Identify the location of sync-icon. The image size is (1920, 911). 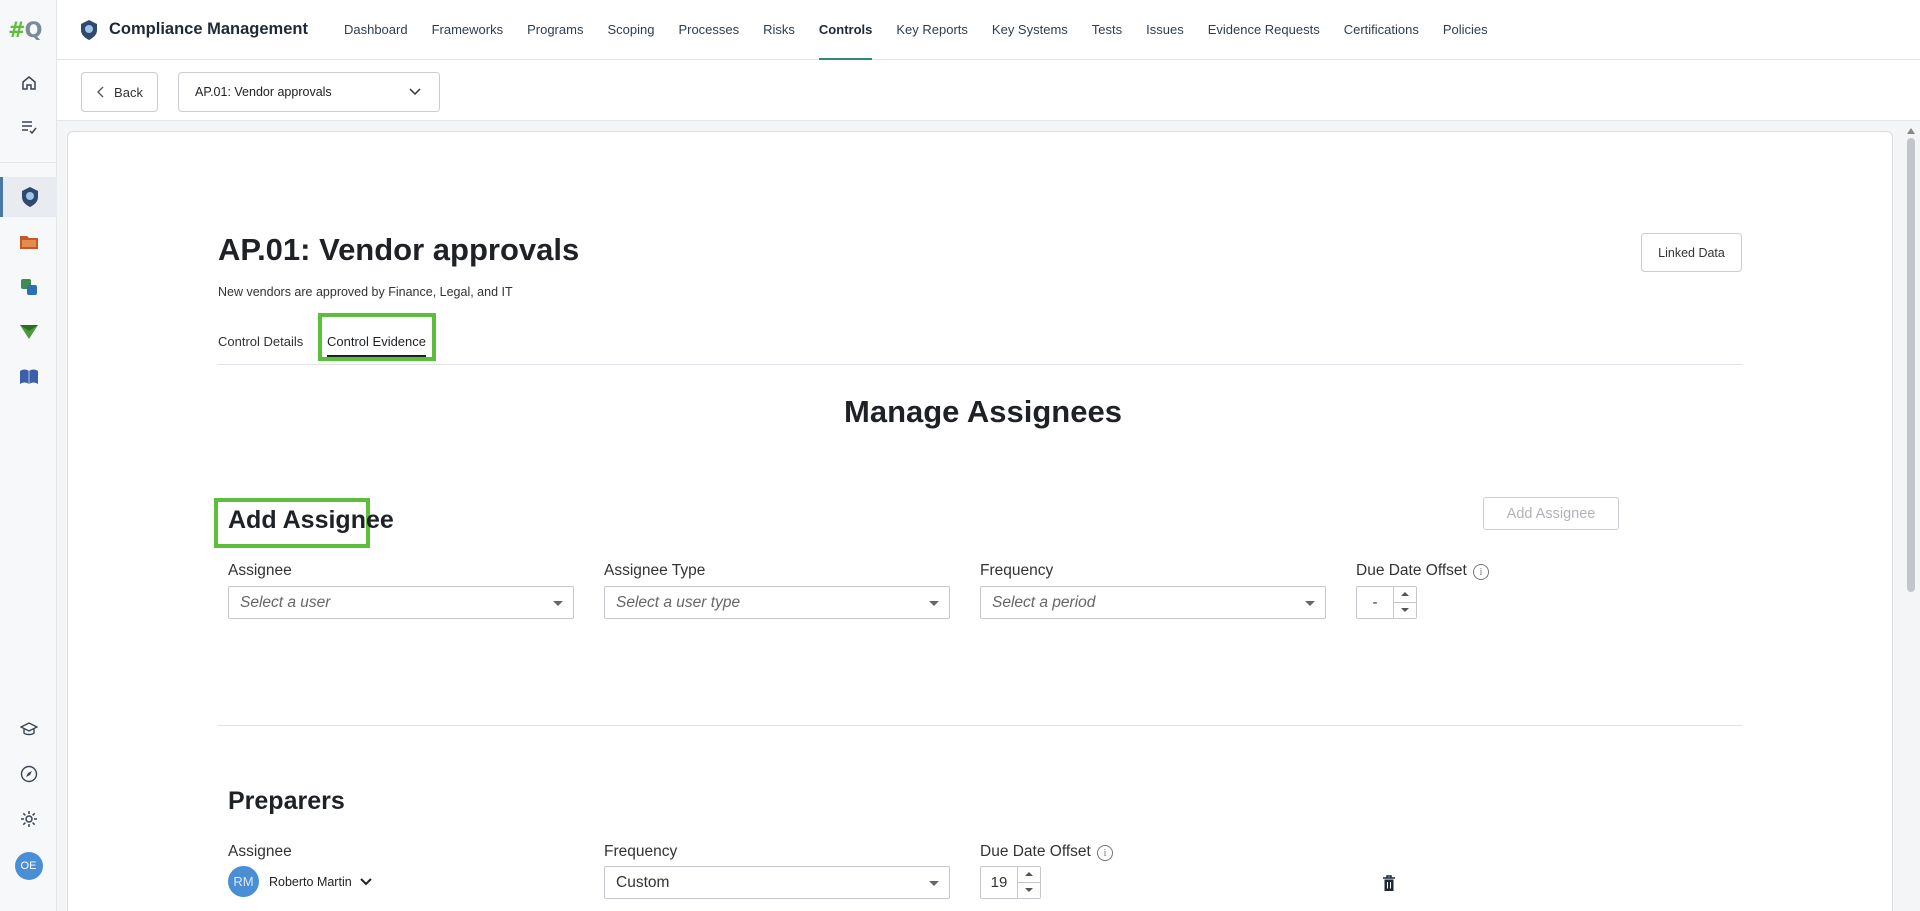
(28, 287).